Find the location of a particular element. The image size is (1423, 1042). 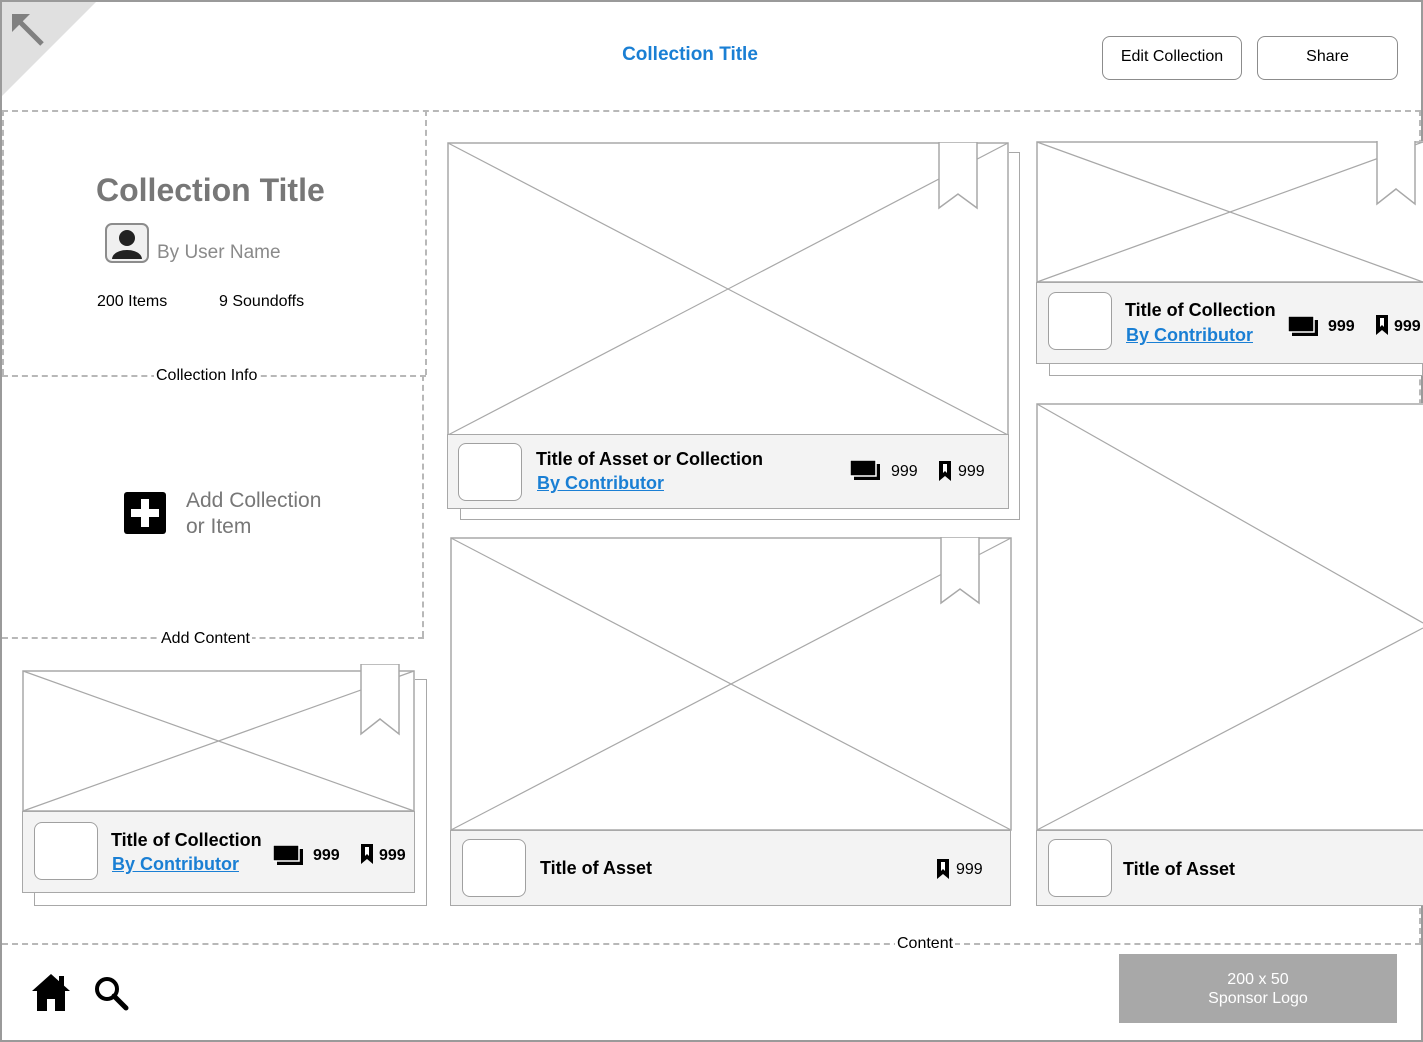

sponsor-size: 200 x 50 is located at coordinates (1258, 979).